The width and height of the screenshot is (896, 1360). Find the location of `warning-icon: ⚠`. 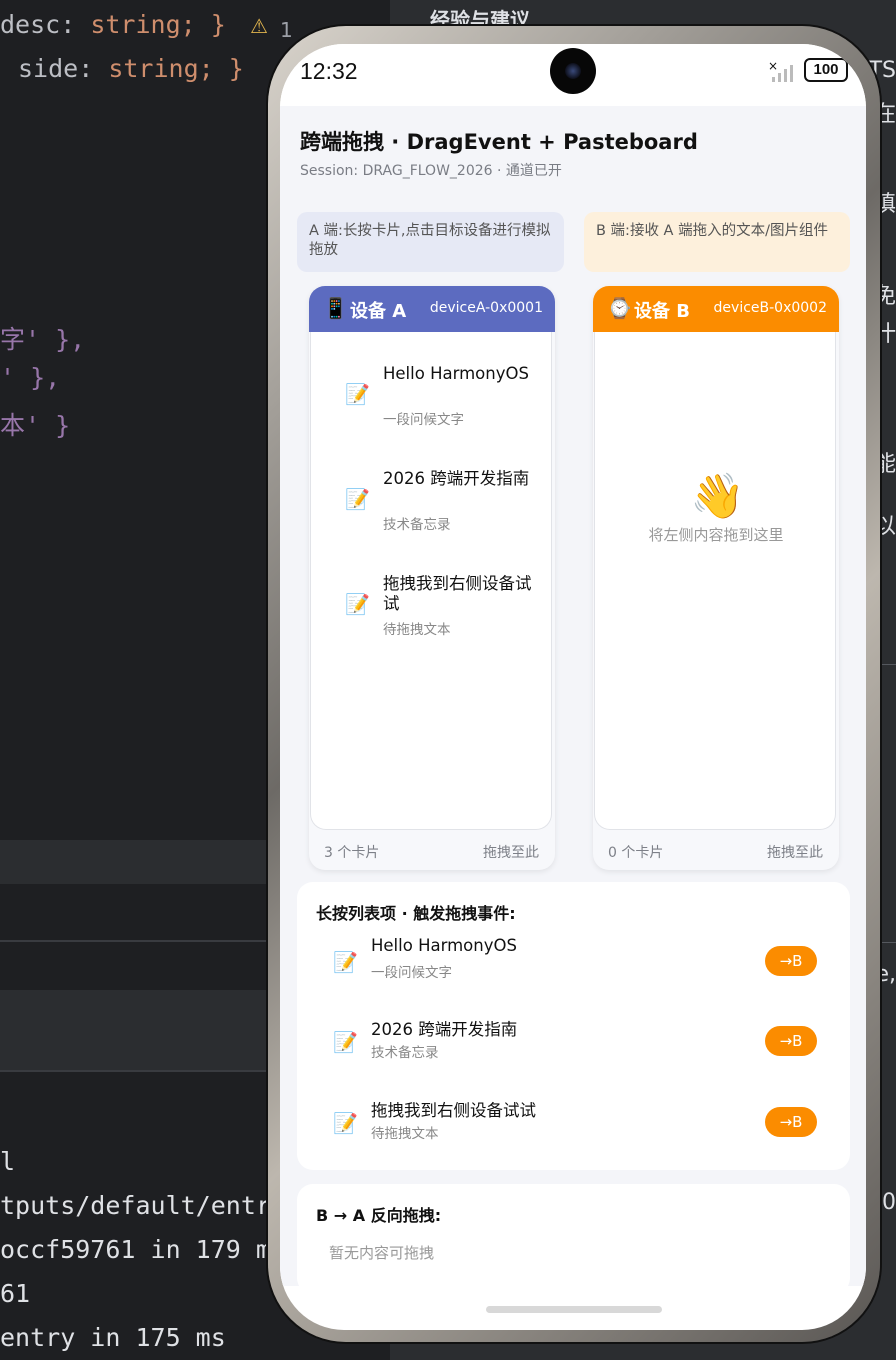

warning-icon: ⚠ is located at coordinates (259, 26).